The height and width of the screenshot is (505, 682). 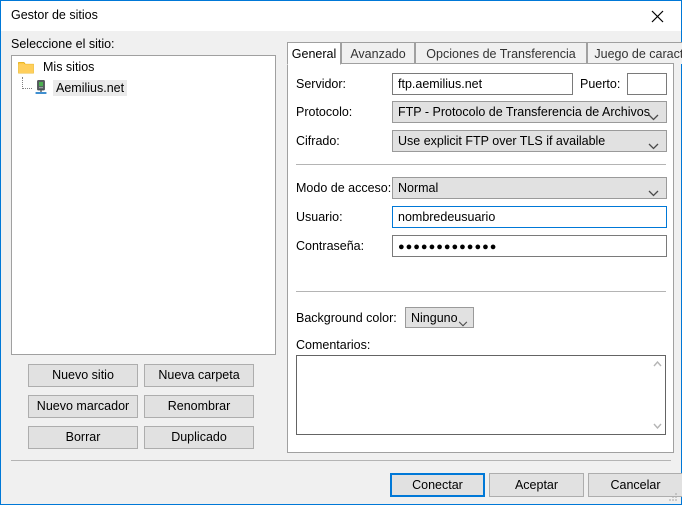 I want to click on tab-avanzado: Avanzado, so click(x=378, y=53).